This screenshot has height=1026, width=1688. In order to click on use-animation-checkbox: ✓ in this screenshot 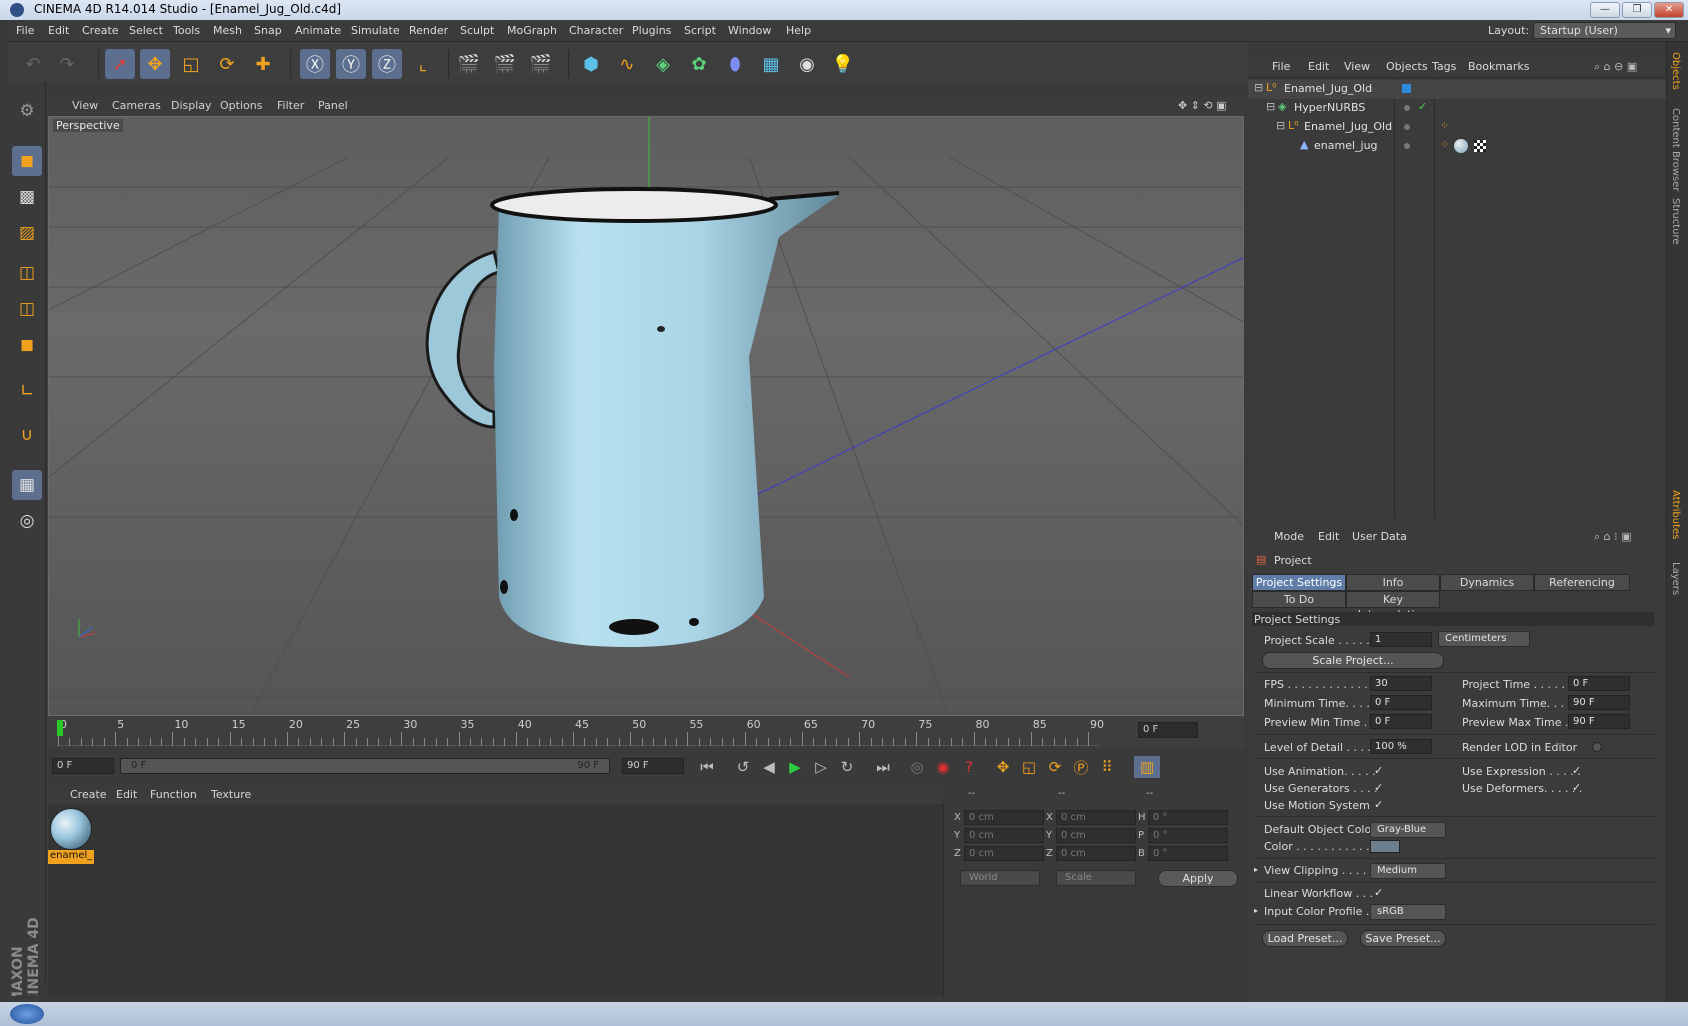, I will do `click(1380, 771)`.